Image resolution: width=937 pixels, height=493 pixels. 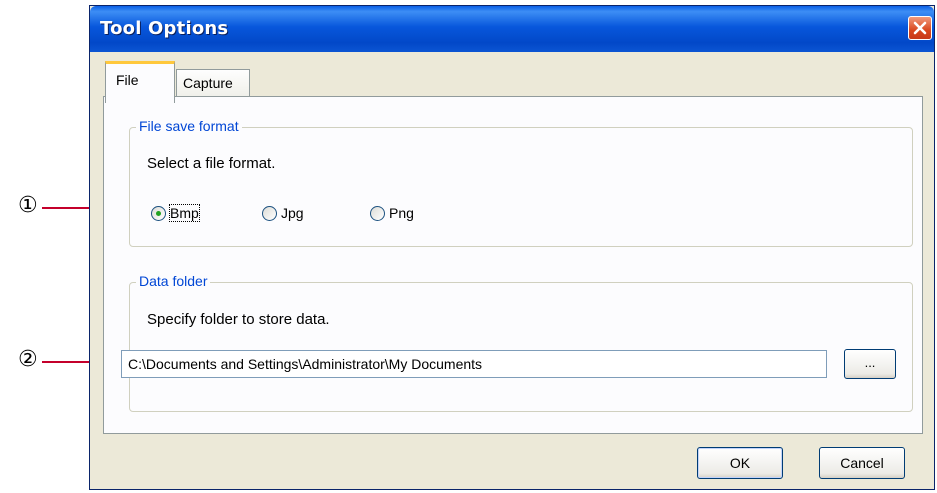 I want to click on radio-bmp-label: Bmp, so click(x=184, y=213).